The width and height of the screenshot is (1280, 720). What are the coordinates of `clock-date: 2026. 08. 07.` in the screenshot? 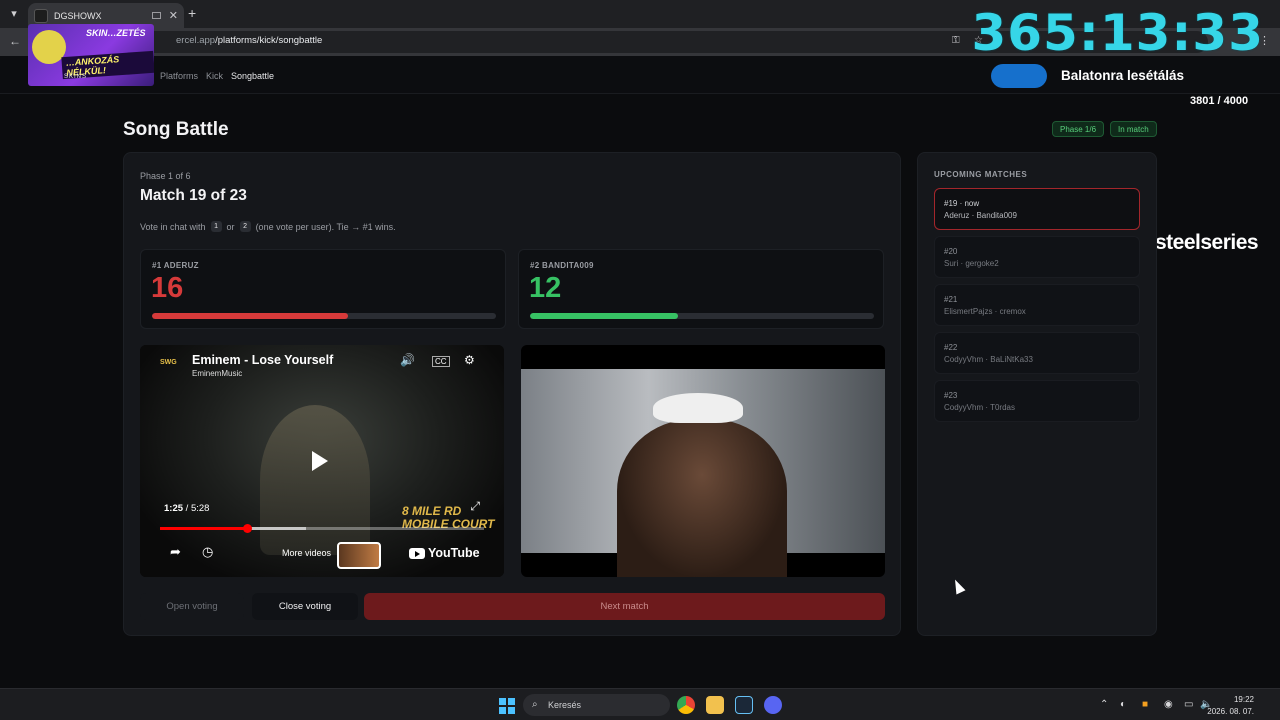 It's located at (1230, 711).